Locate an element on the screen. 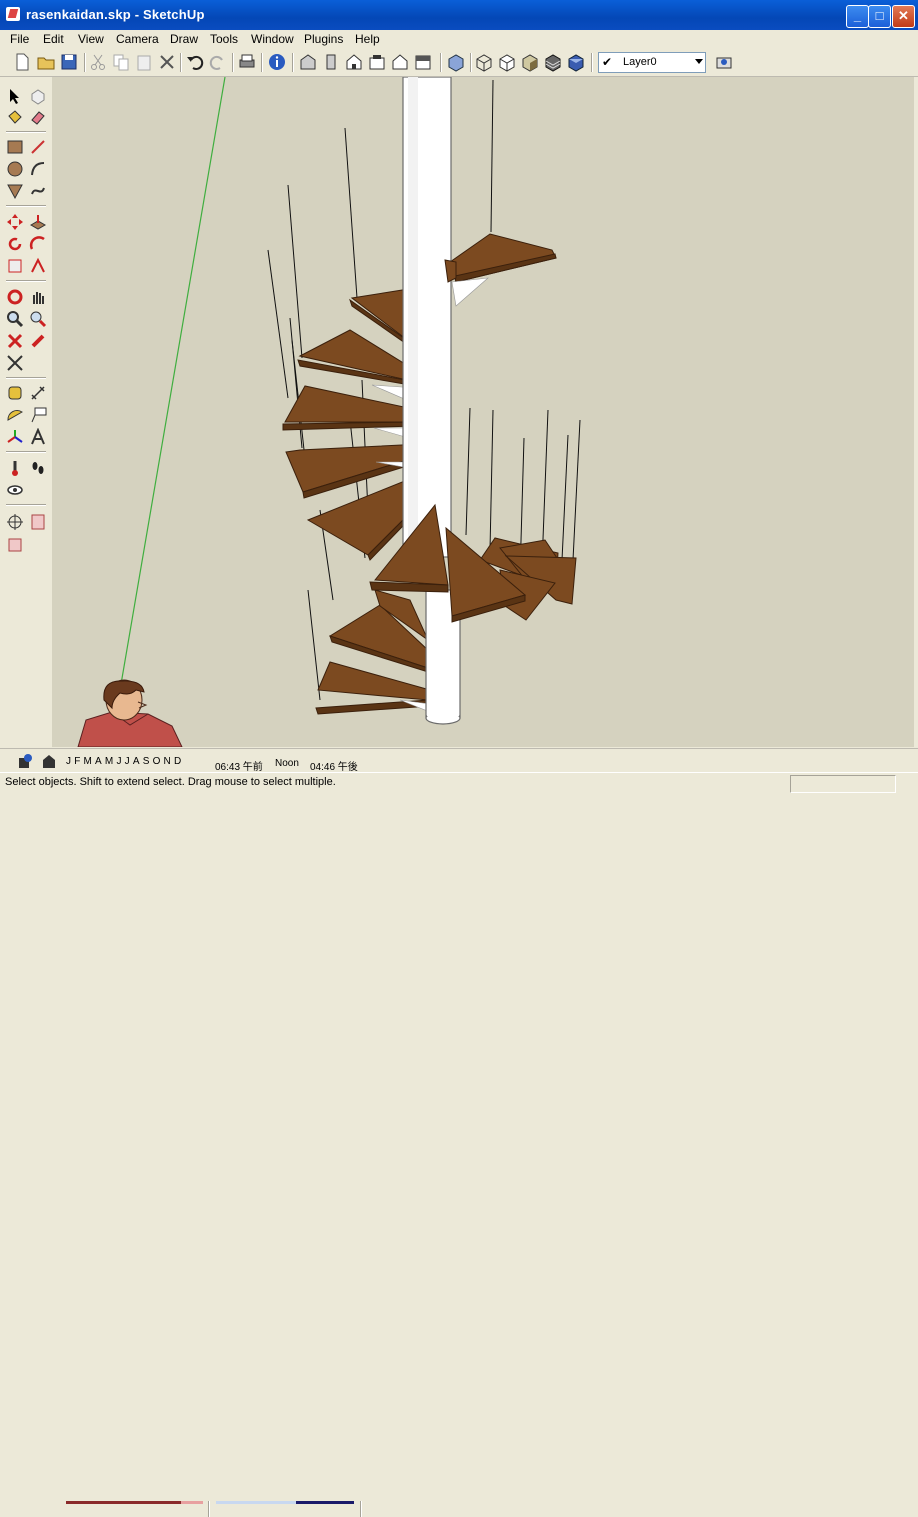  dimension-icon is located at coordinates (38, 393).